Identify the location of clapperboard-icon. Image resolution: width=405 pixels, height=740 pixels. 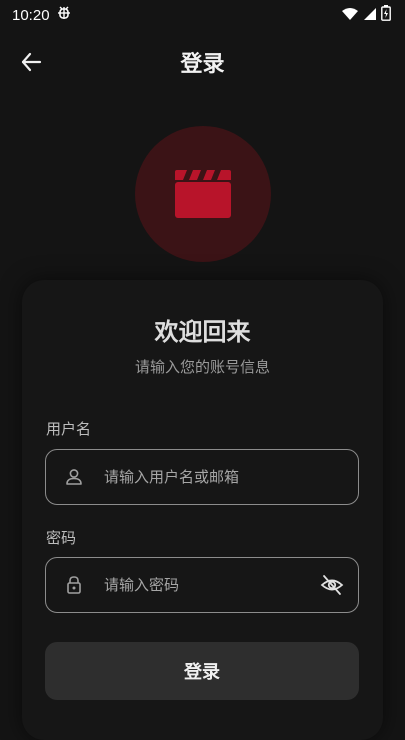
(203, 194).